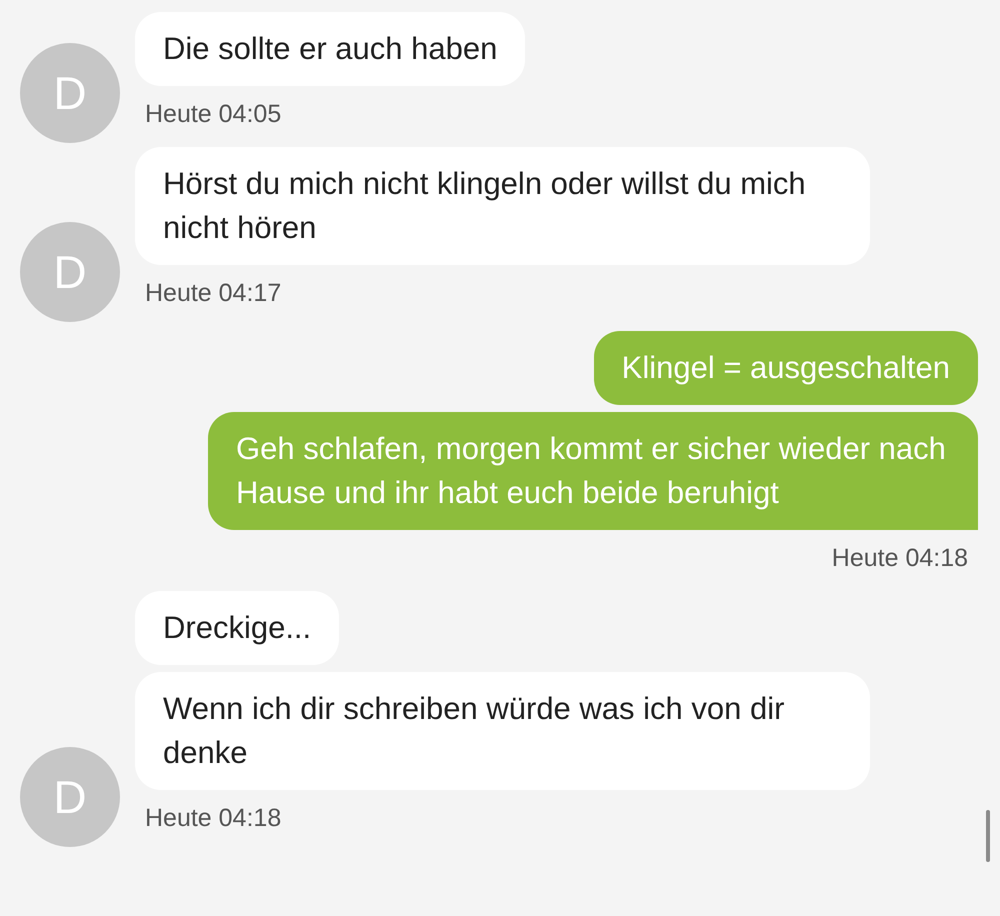 This screenshot has height=916, width=1000. Describe the element at coordinates (213, 293) in the screenshot. I see `timestamp: Heute 04:17` at that location.